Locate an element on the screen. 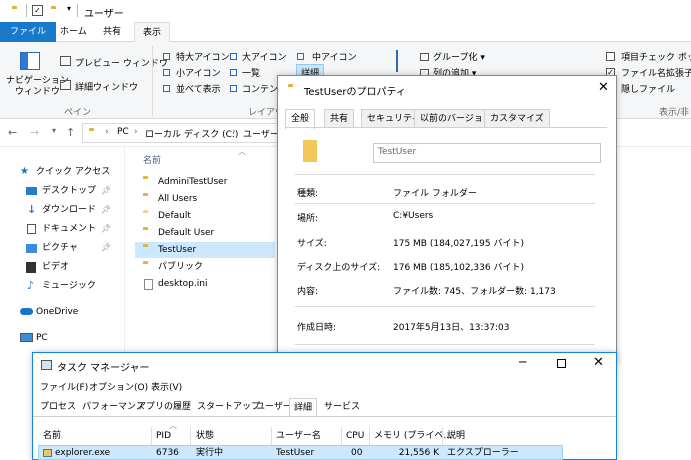 This screenshot has width=691, height=460. nav-onedrive-label: OneDrive is located at coordinates (57, 312).